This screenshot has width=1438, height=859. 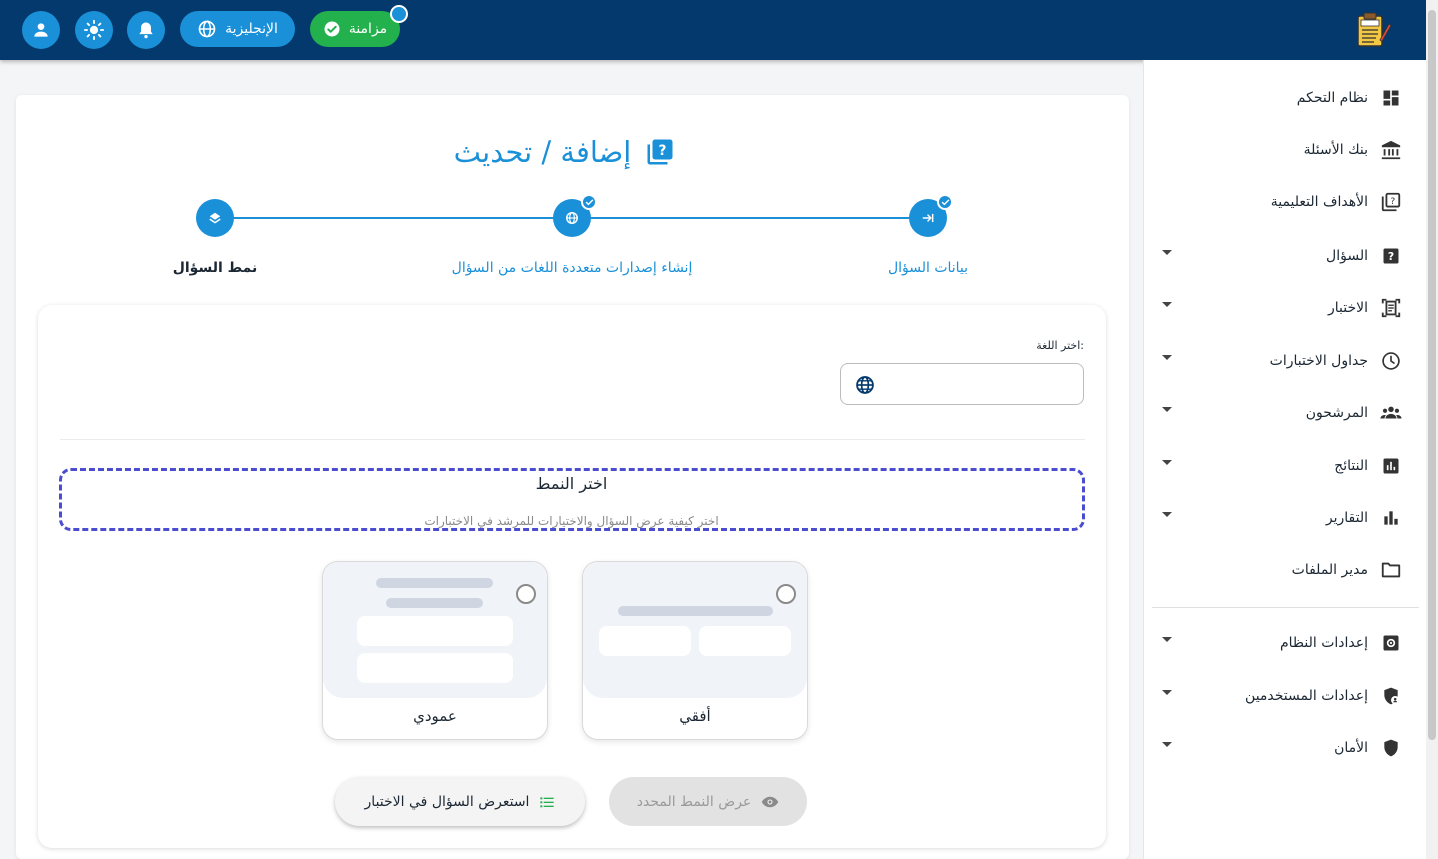 I want to click on layout-option-horizontal: أفقي, so click(x=695, y=650).